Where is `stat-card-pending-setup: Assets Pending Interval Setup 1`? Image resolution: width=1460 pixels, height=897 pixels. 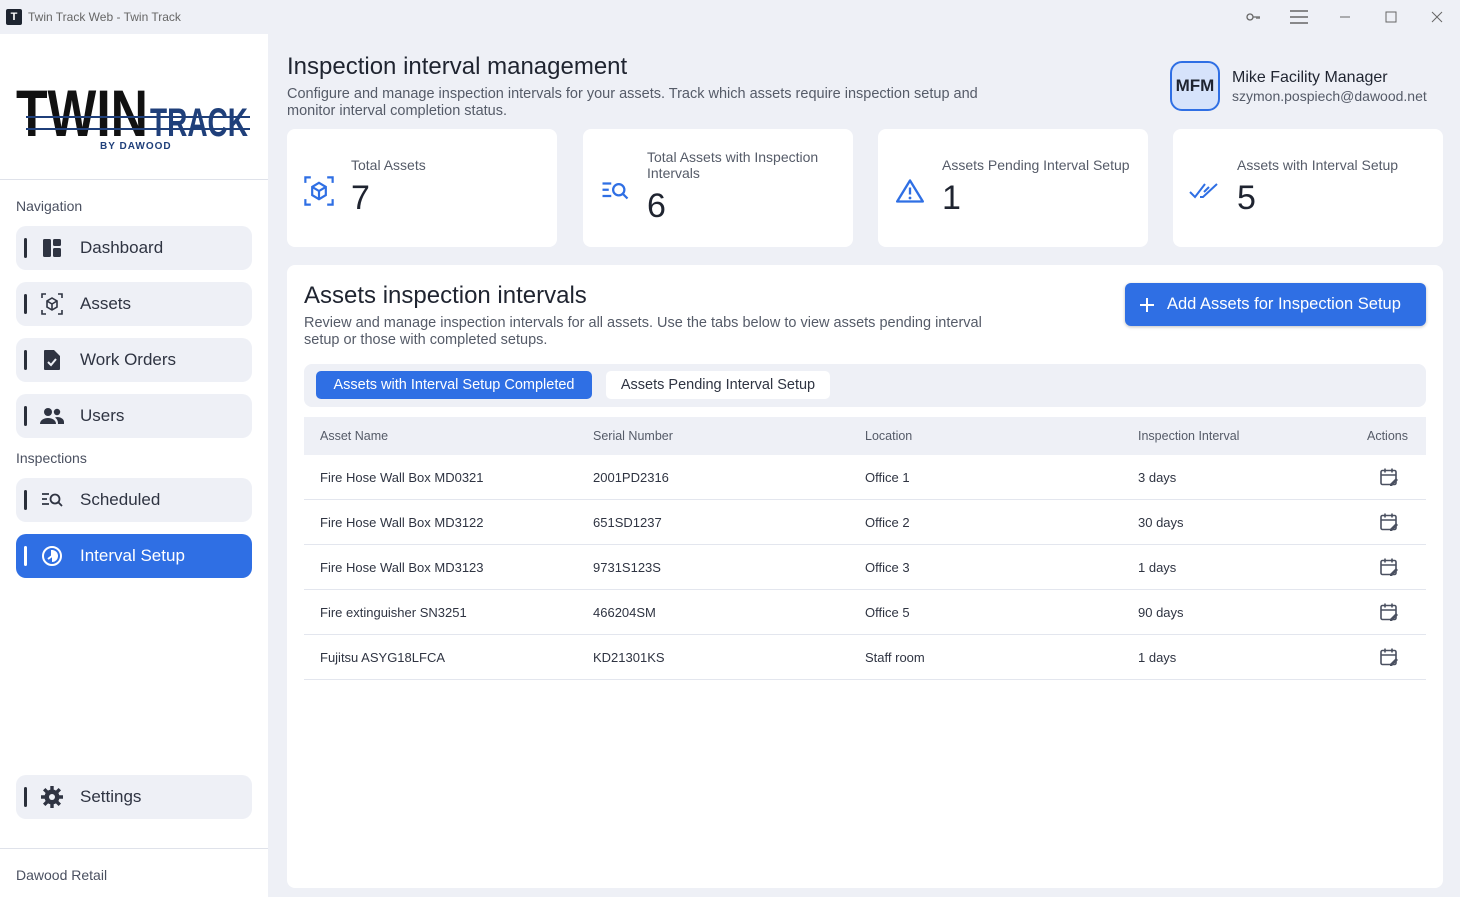 stat-card-pending-setup: Assets Pending Interval Setup 1 is located at coordinates (1013, 188).